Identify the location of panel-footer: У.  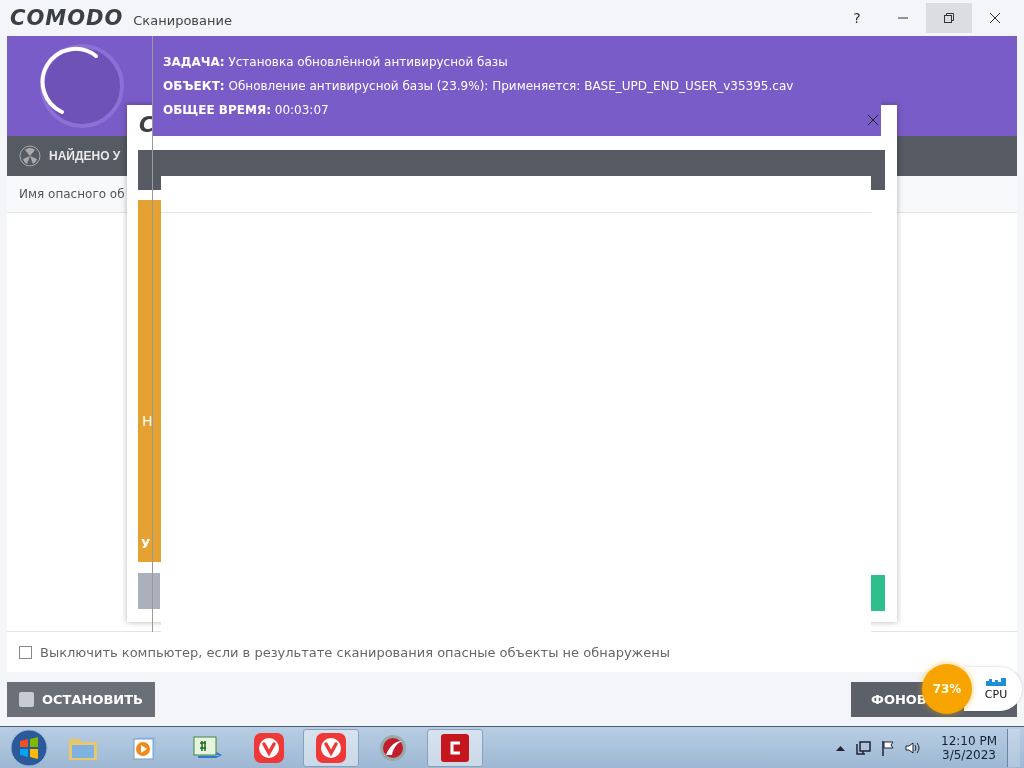
(146, 544).